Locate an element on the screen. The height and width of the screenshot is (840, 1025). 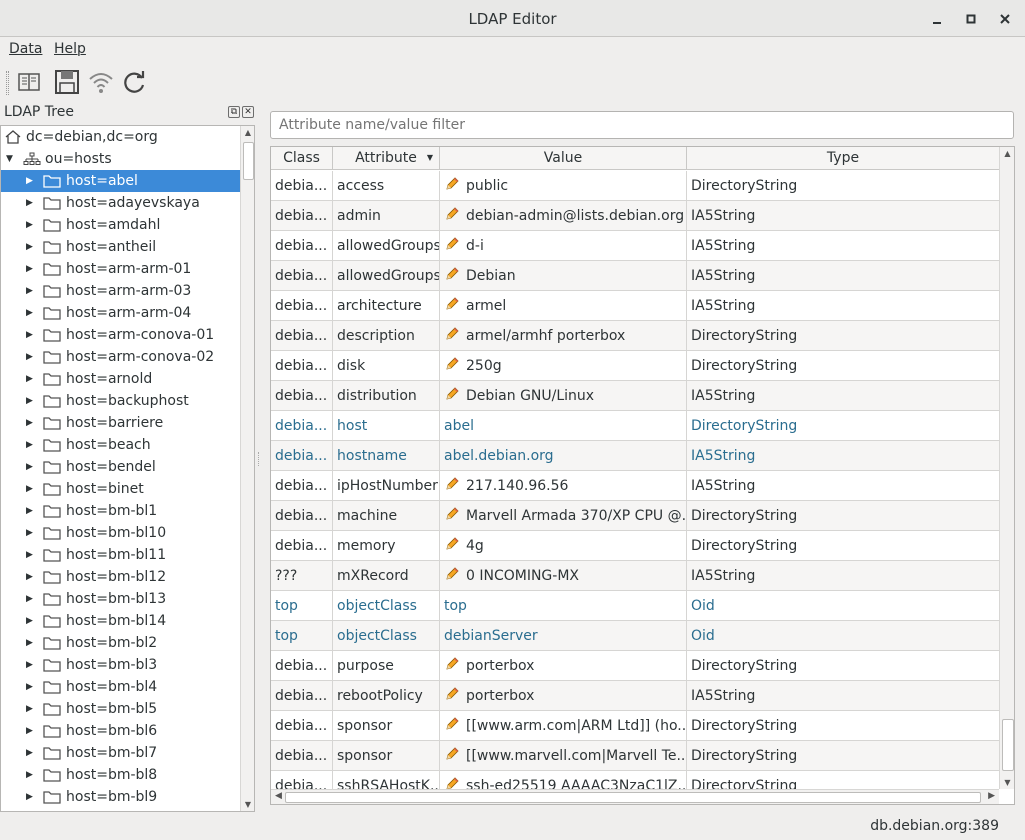
cell-value: armel/armhf porterbox is located at coordinates (563, 336).